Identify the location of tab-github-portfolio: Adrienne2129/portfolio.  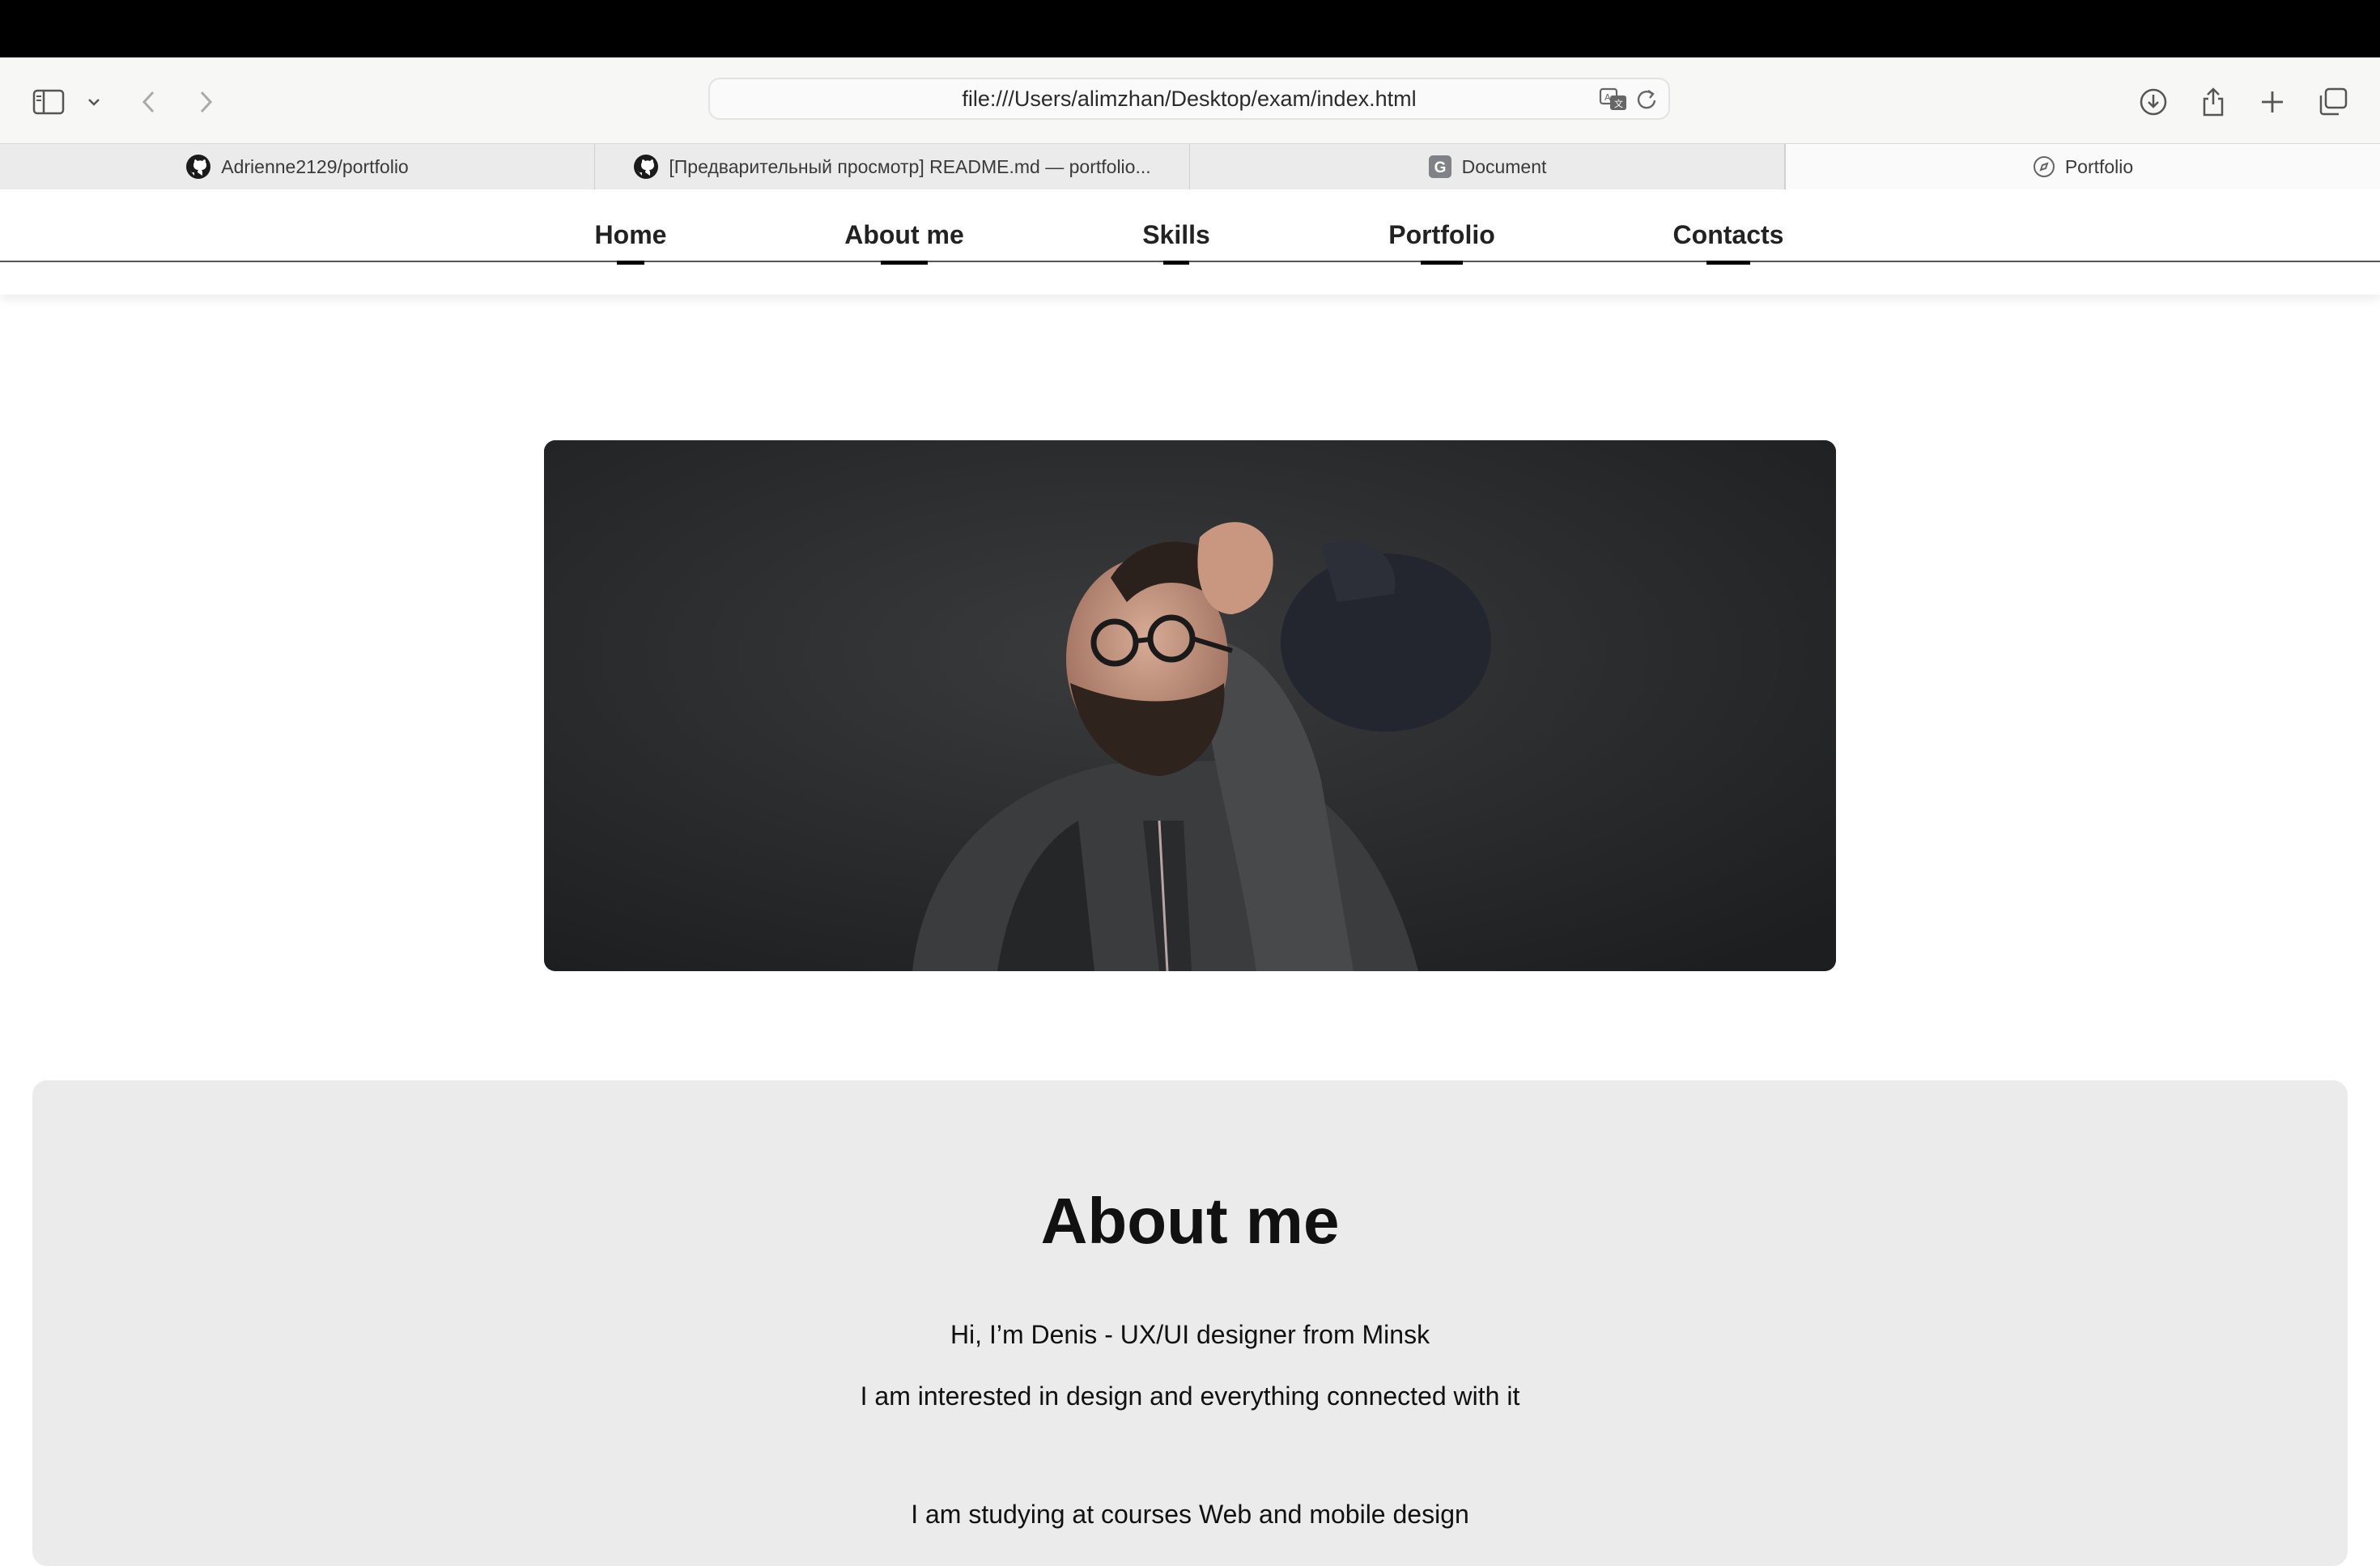
(297, 166).